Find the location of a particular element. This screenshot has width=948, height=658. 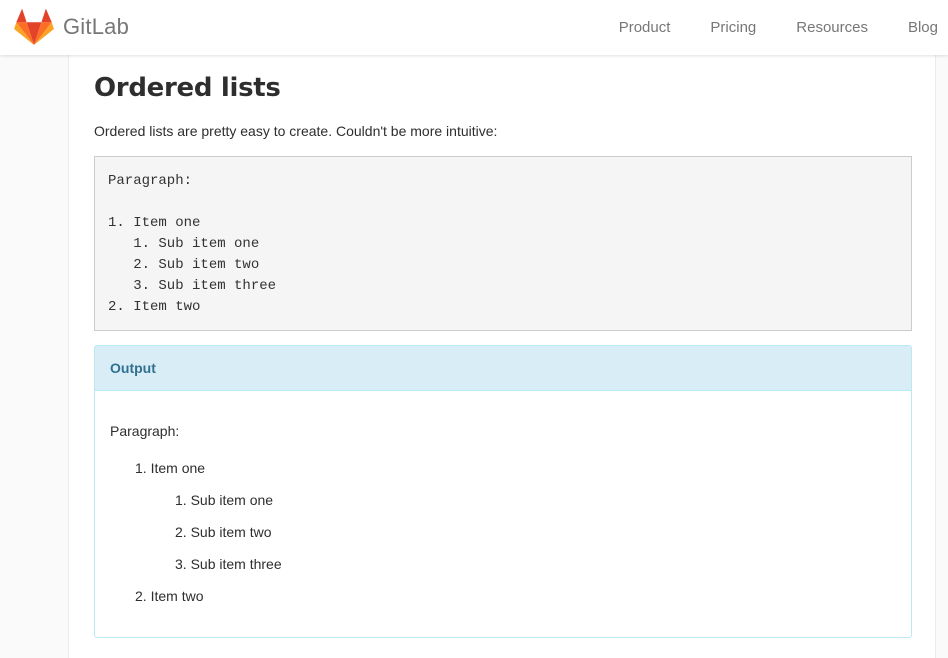

sub-list-item: 3. Sub item three is located at coordinates (228, 564).